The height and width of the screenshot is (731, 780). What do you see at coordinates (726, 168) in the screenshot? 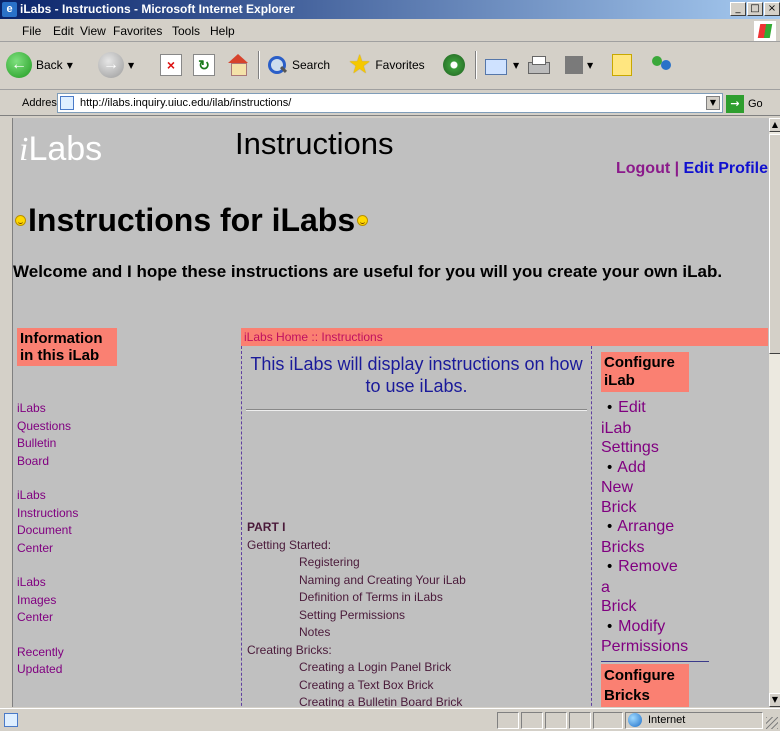
I see `edit-profile-link: Edit Profile` at bounding box center [726, 168].